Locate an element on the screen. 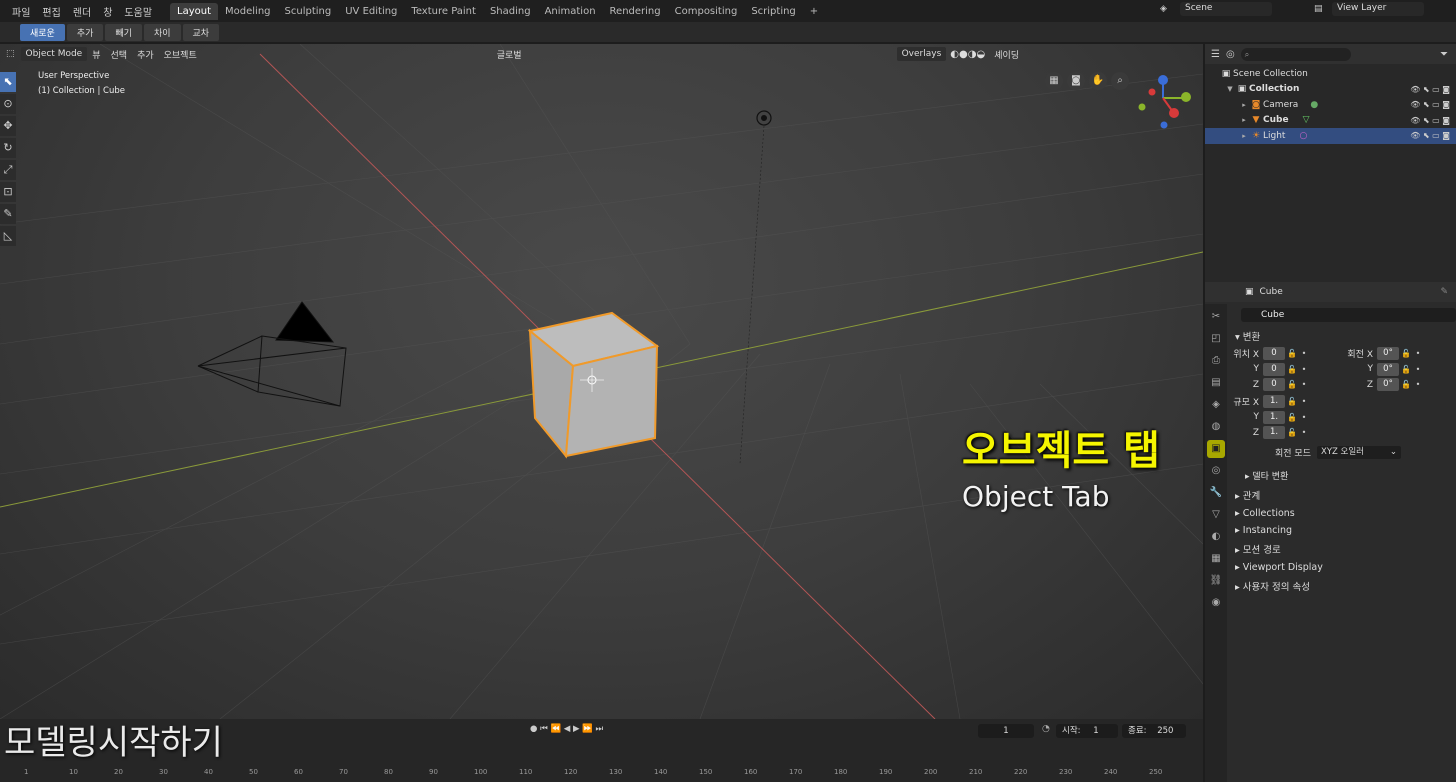 Image resolution: width=1456 pixels, height=782 pixels. add-menu: 추가 is located at coordinates (145, 54).